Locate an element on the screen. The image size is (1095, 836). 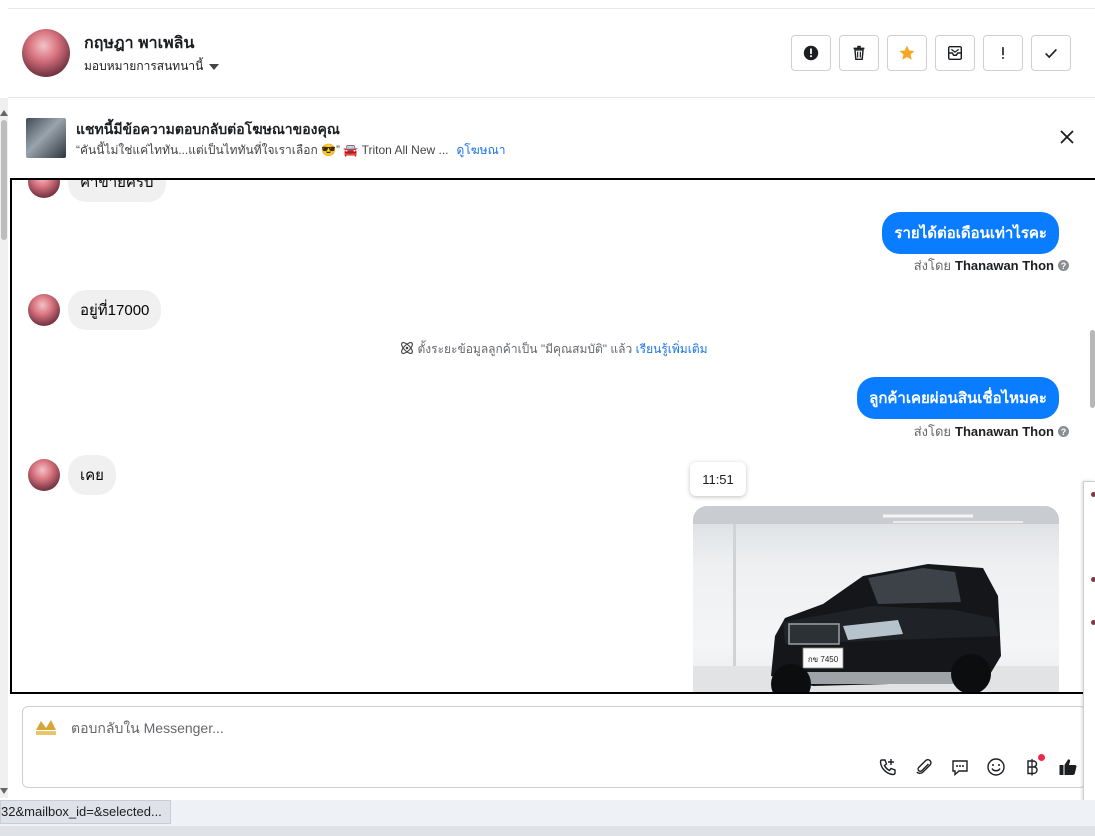
assign-label: มอบหมายการสนทนานี้ is located at coordinates (144, 66).